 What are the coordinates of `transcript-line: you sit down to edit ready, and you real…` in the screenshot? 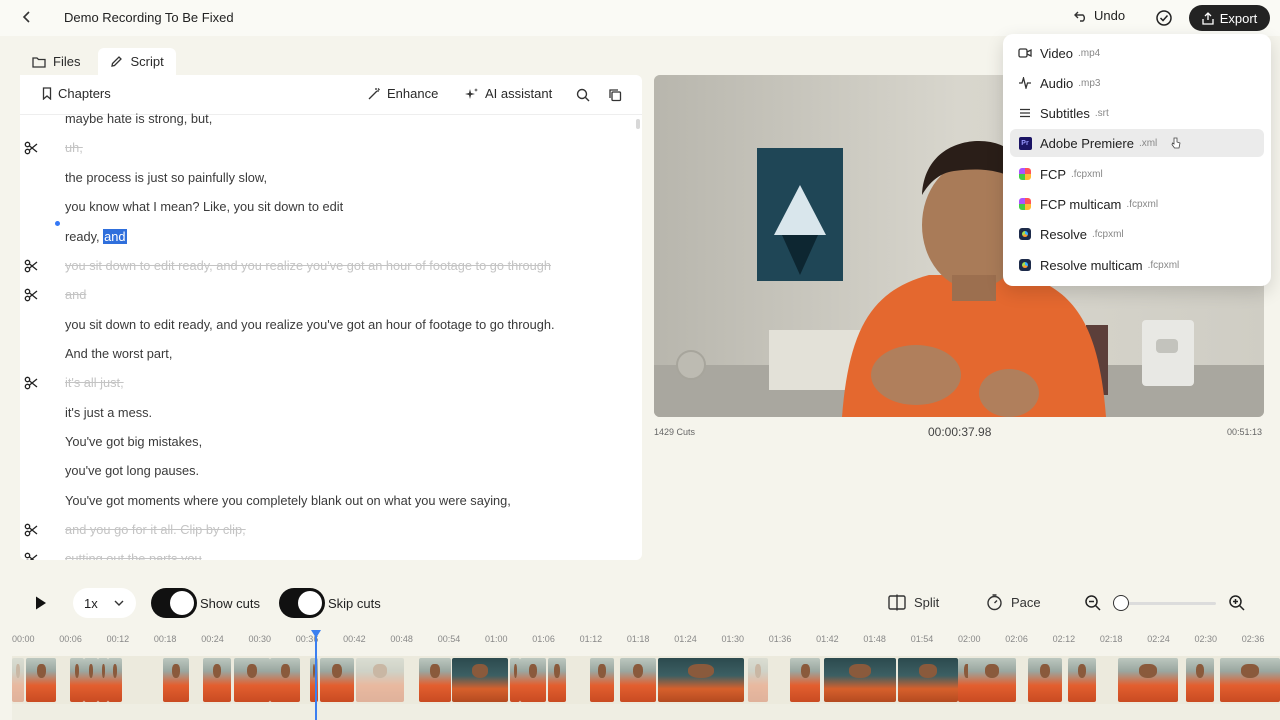 It's located at (310, 325).